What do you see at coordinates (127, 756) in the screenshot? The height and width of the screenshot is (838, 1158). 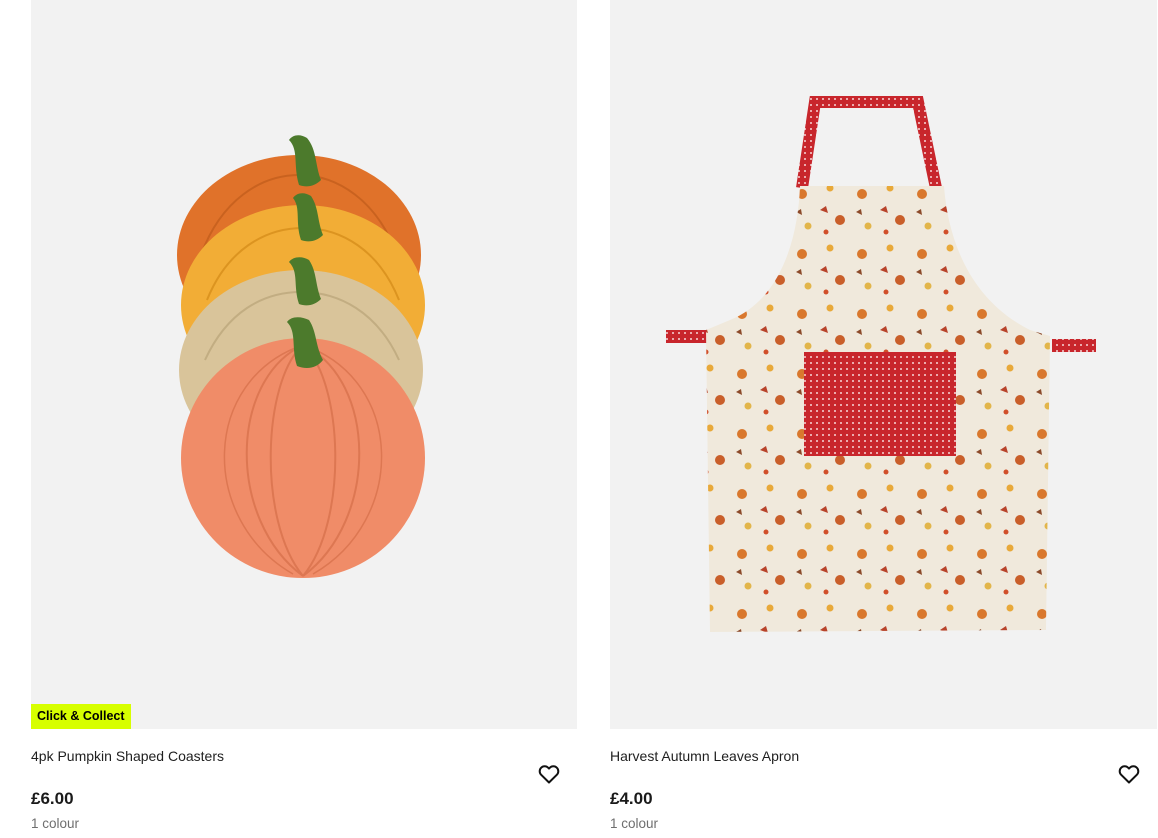 I see `product-title: 4pk Pumpkin Shaped Coasters` at bounding box center [127, 756].